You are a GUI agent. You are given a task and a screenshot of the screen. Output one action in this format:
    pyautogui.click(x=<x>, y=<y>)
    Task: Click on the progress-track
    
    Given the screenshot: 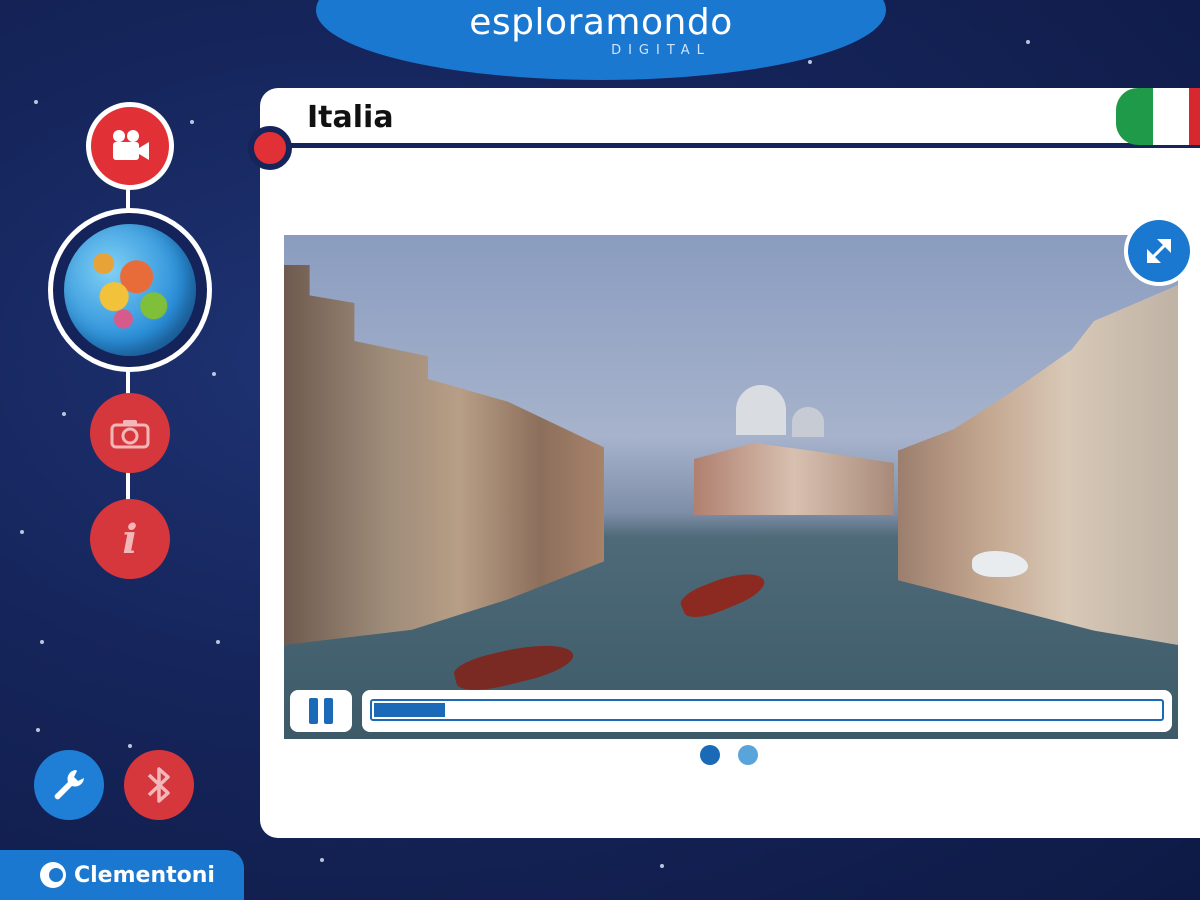 What is the action you would take?
    pyautogui.click(x=767, y=710)
    